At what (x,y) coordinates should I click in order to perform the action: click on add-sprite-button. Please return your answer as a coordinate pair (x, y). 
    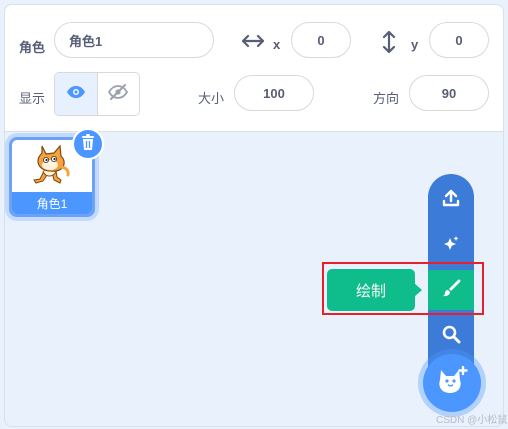
    Looking at the image, I should click on (452, 383).